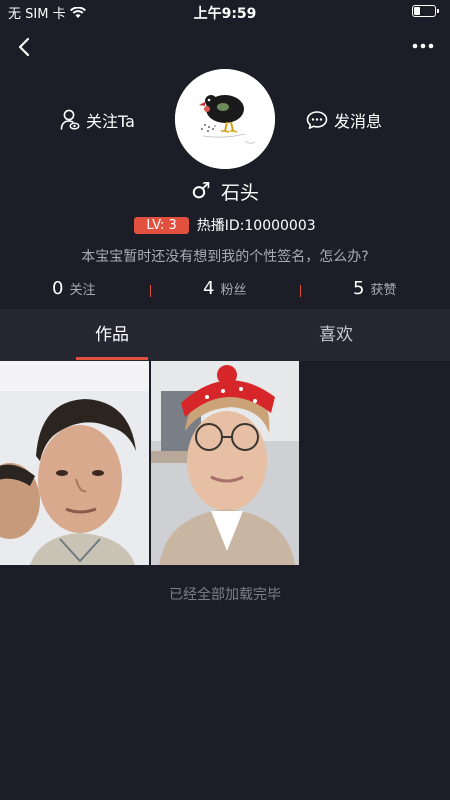 This screenshot has width=450, height=800. I want to click on clock: 上午9:59, so click(225, 14).